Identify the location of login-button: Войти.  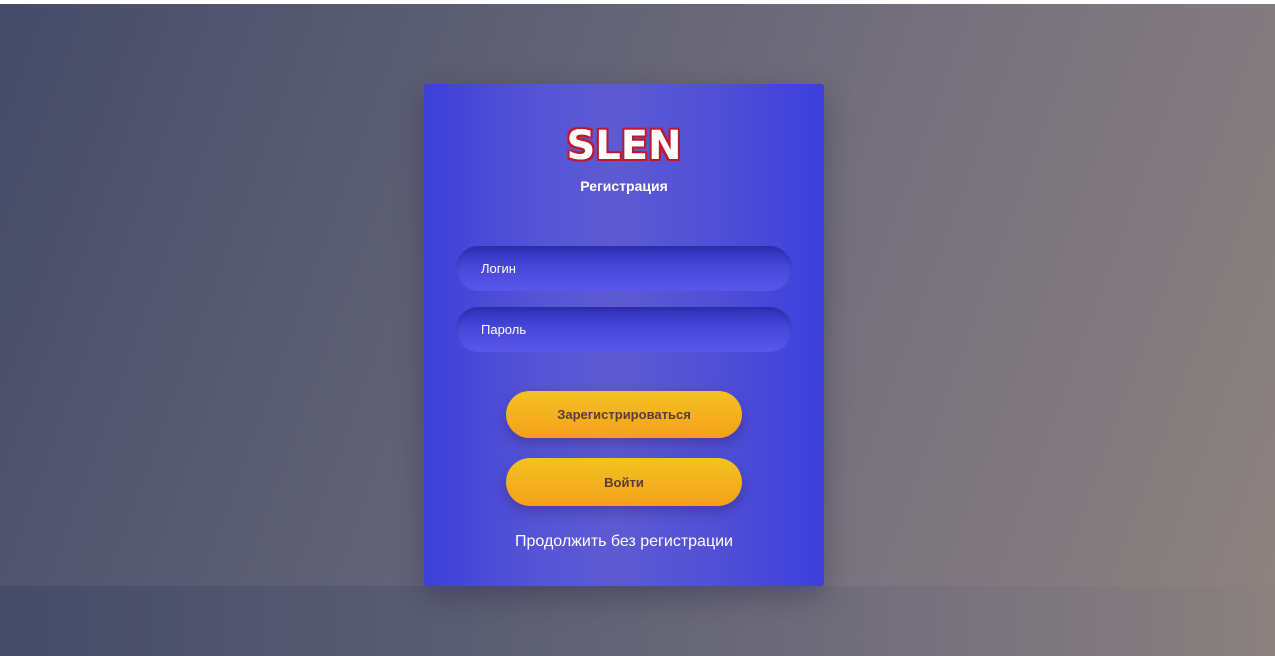
(624, 482).